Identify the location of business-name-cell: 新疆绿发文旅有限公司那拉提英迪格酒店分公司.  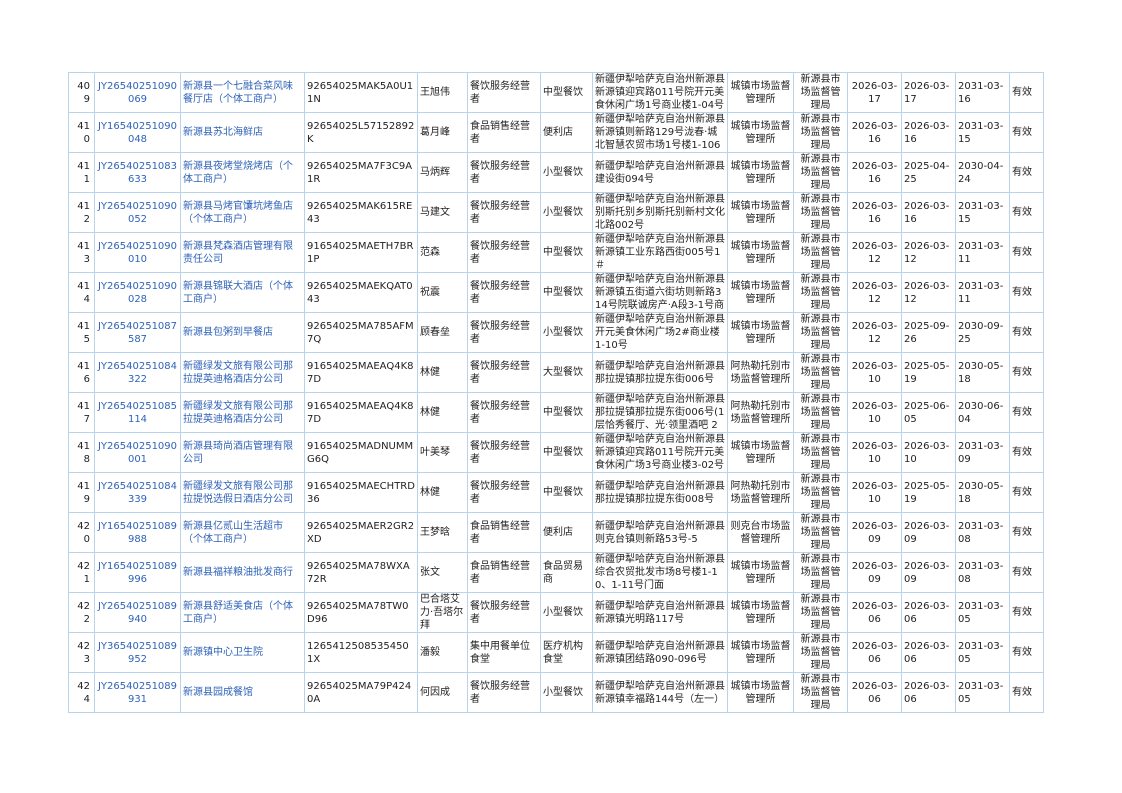
(242, 412).